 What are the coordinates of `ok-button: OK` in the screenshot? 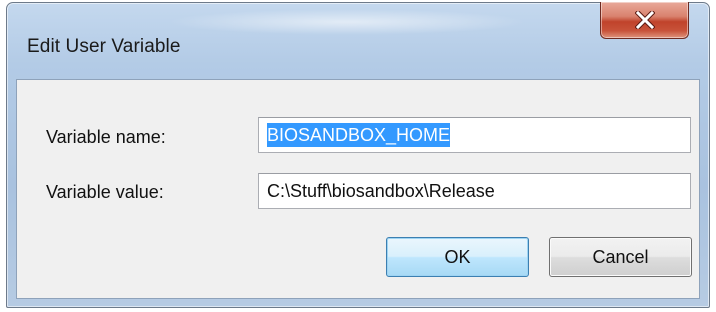 It's located at (457, 257).